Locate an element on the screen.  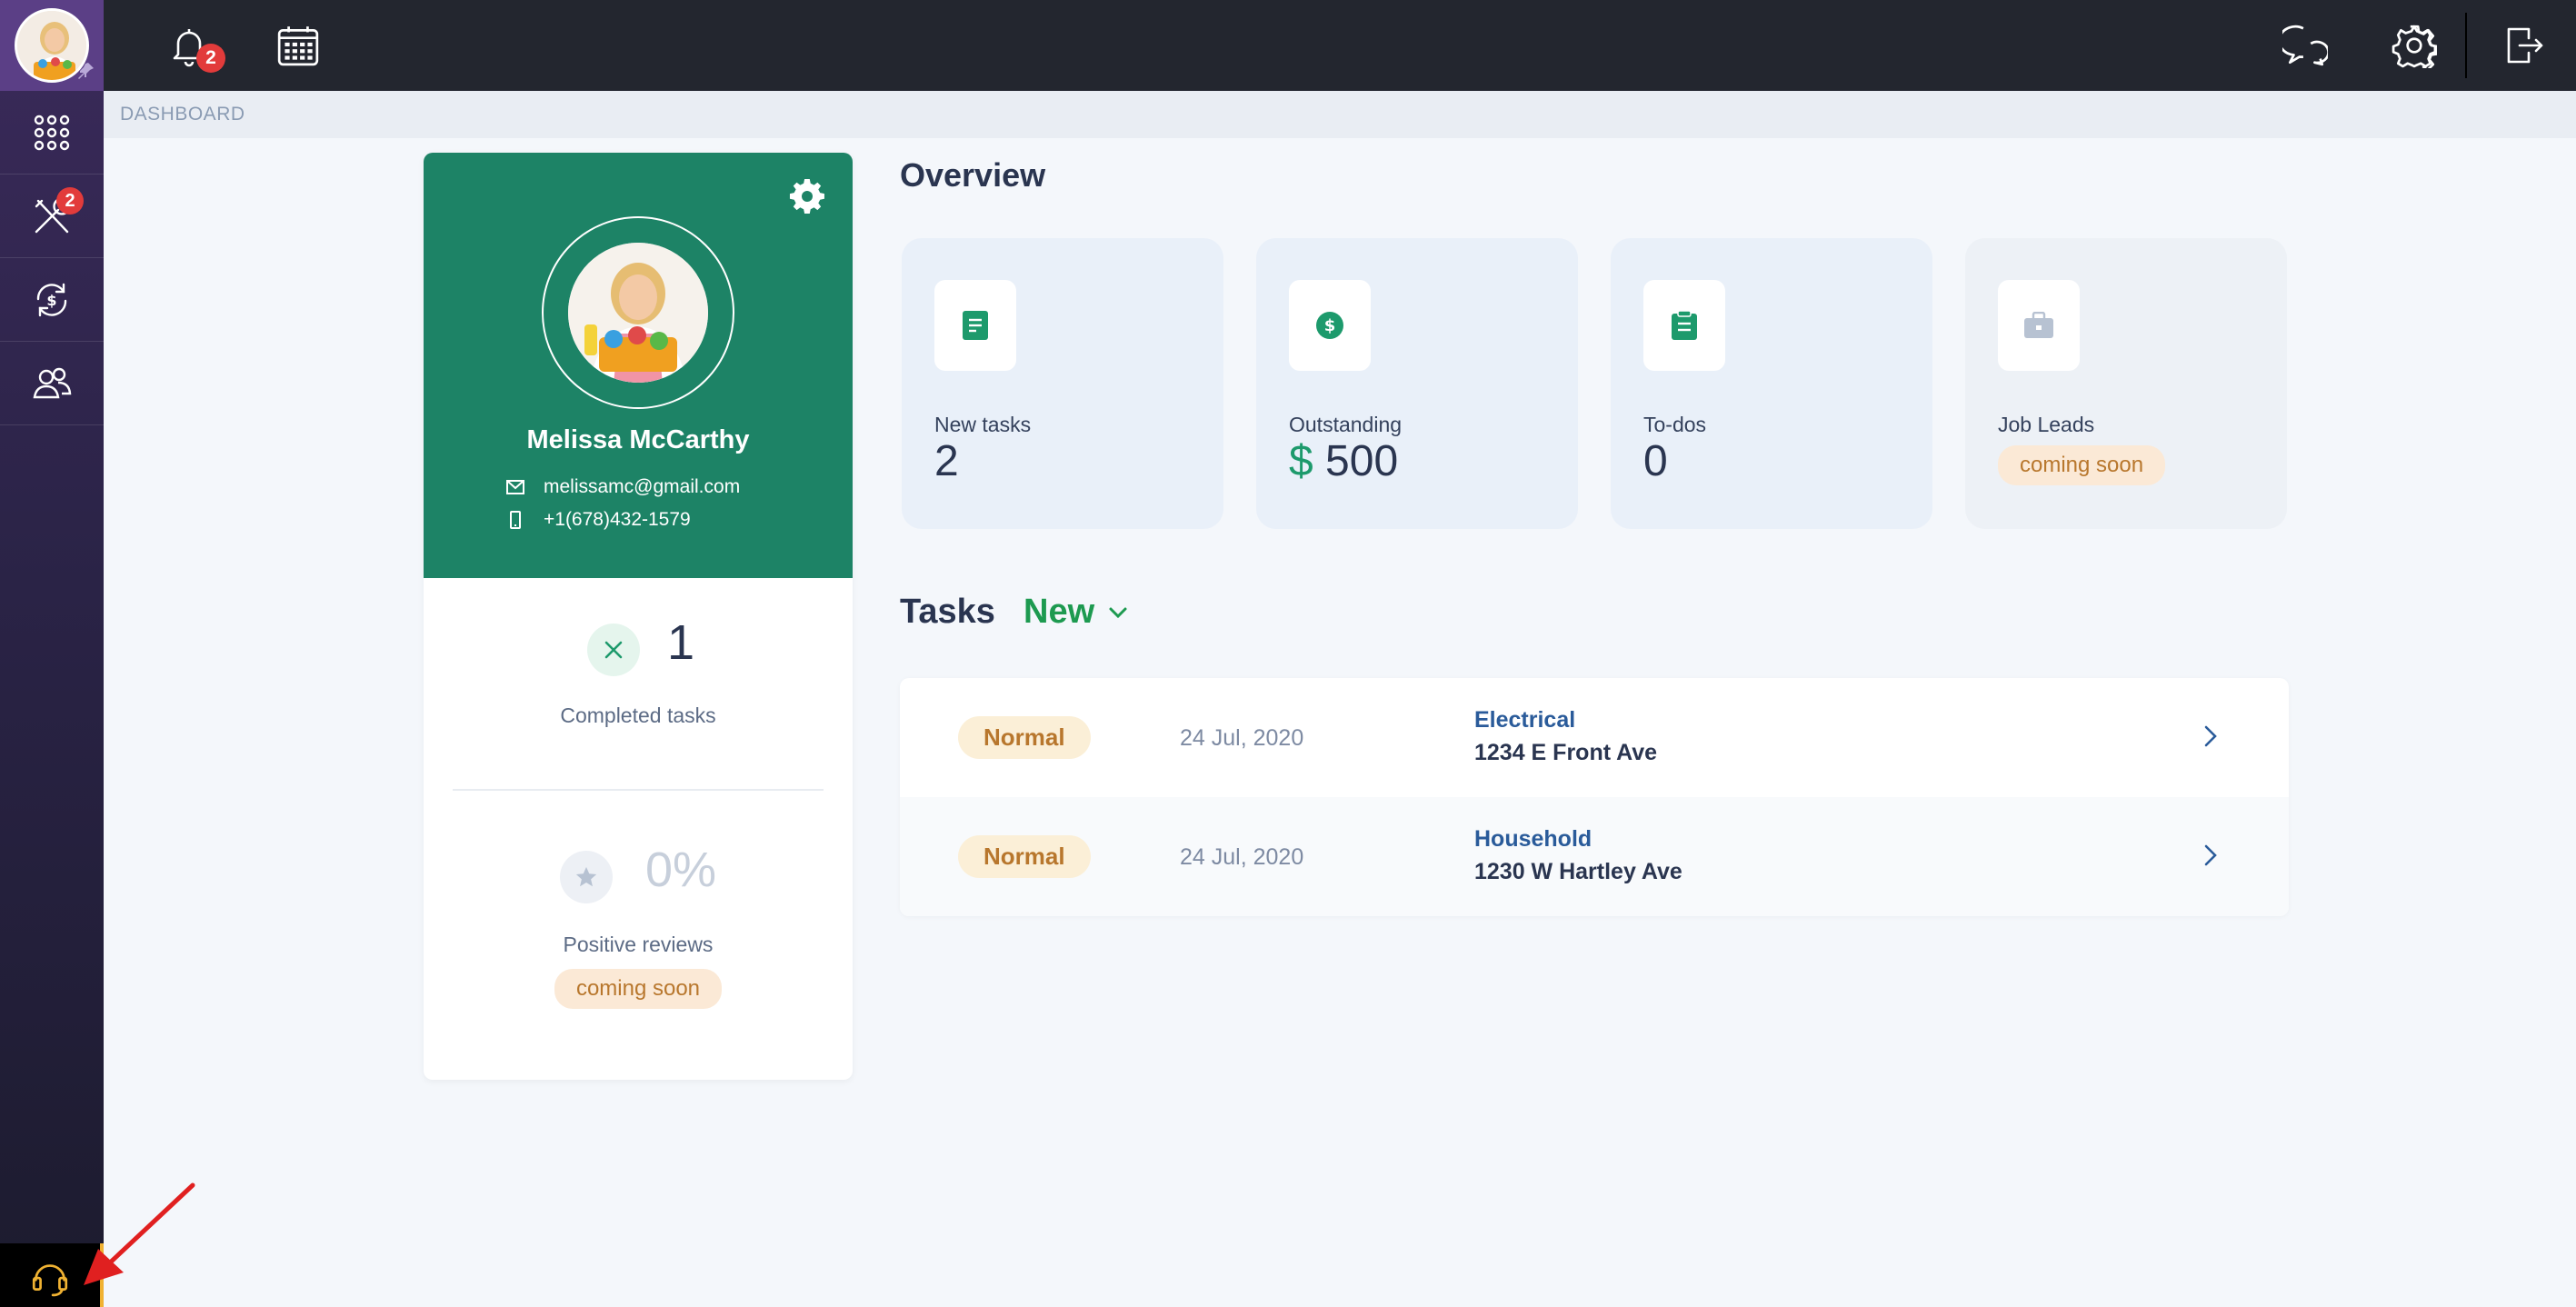
currency-symbol: $ is located at coordinates (1301, 461).